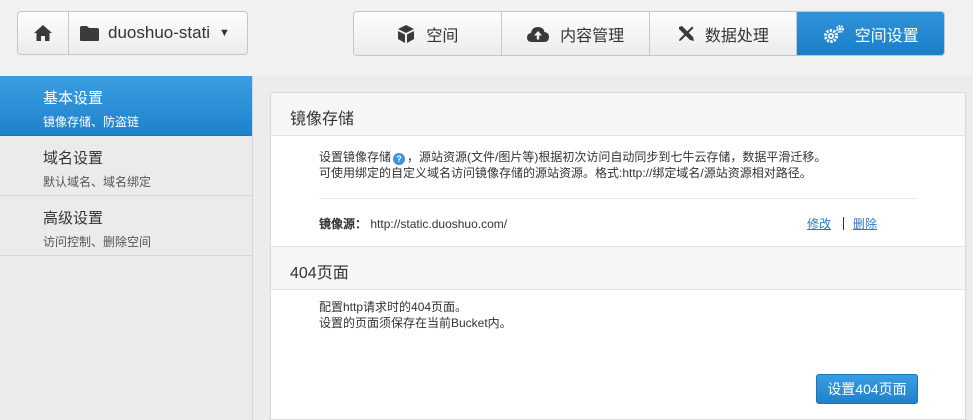 The image size is (973, 420). What do you see at coordinates (867, 389) in the screenshot?
I see `set-404-page-button: 设置404页面` at bounding box center [867, 389].